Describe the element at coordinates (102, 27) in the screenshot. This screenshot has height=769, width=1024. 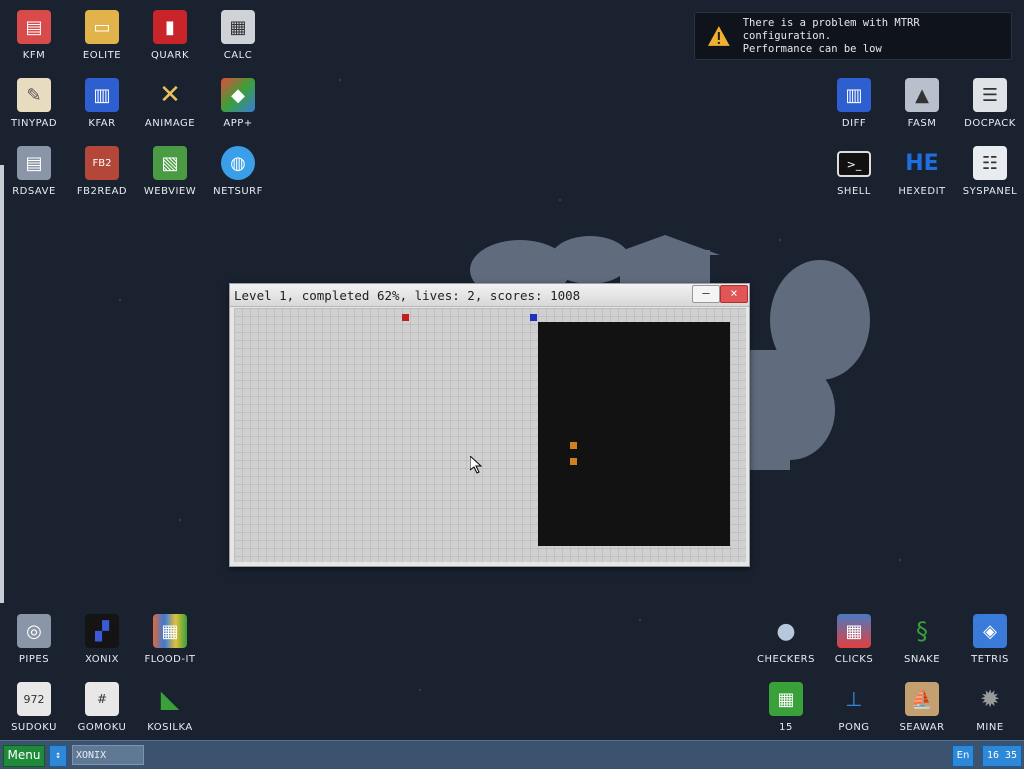
I see `folder-icon: ▭` at that location.